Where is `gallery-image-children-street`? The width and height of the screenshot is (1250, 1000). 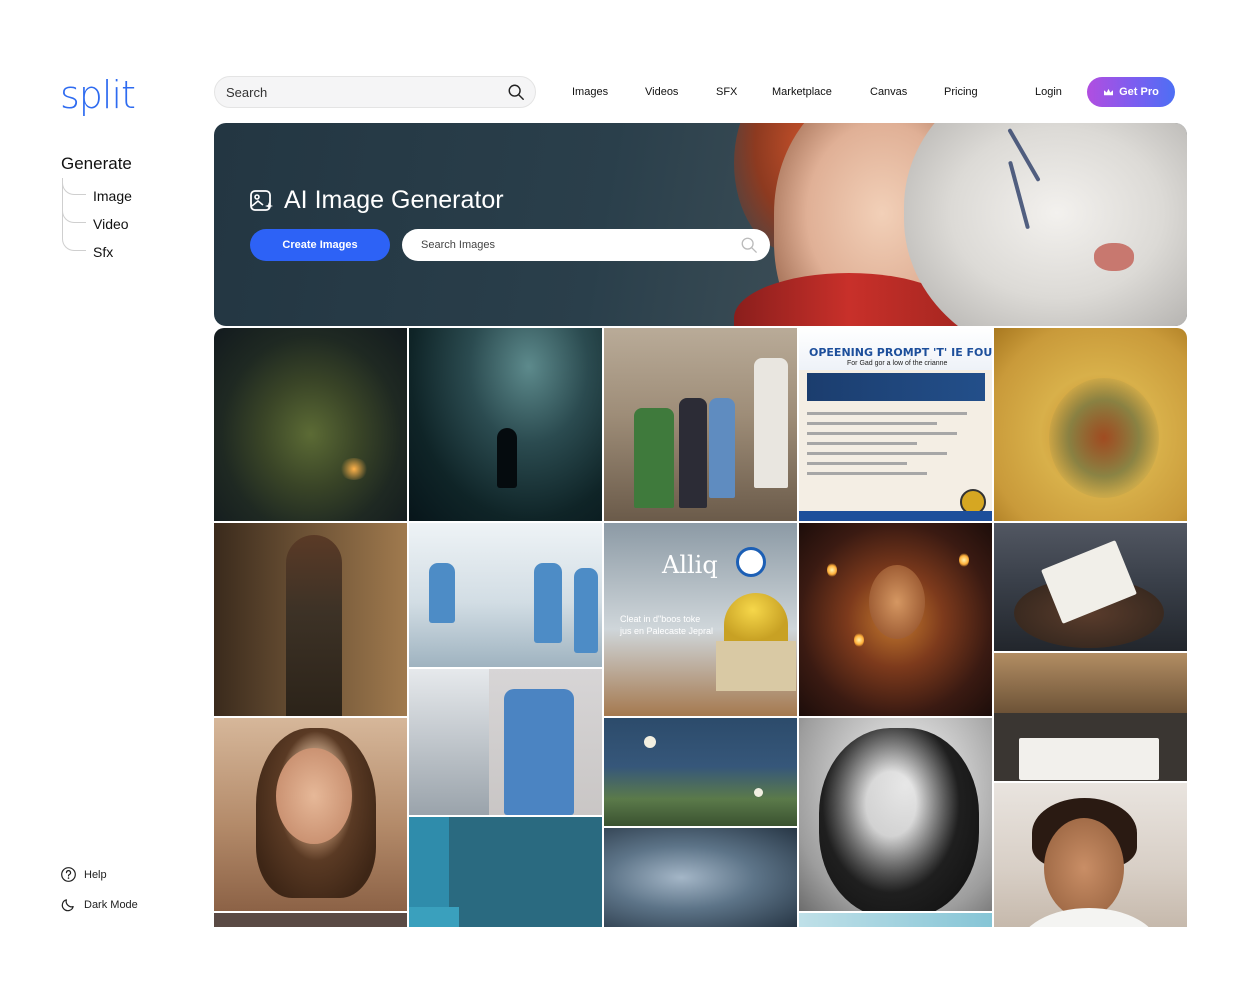 gallery-image-children-street is located at coordinates (700, 424).